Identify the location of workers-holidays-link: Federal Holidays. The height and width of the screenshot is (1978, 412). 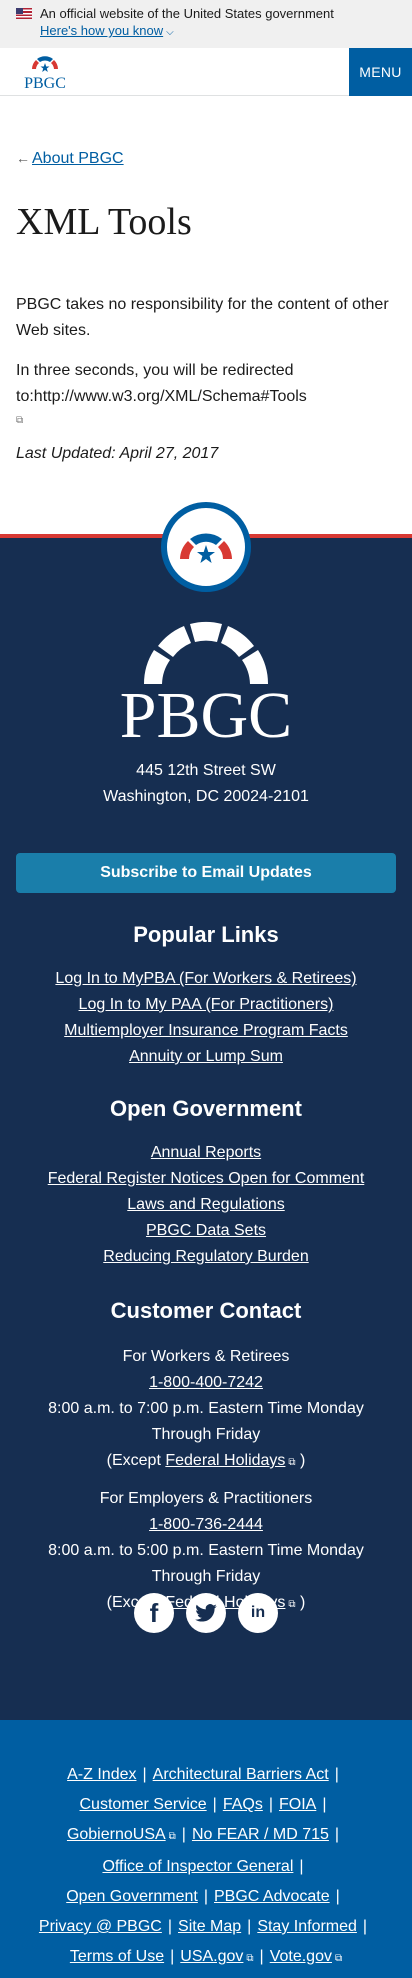
(225, 1460).